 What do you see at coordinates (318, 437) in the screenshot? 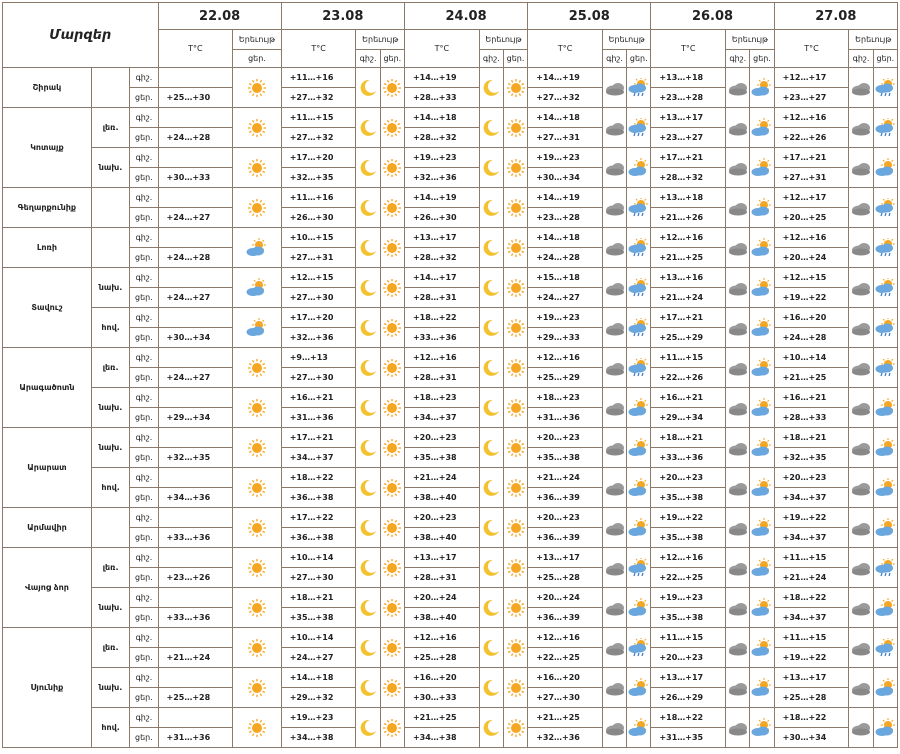
I see `temperature-value: +17…+21` at bounding box center [318, 437].